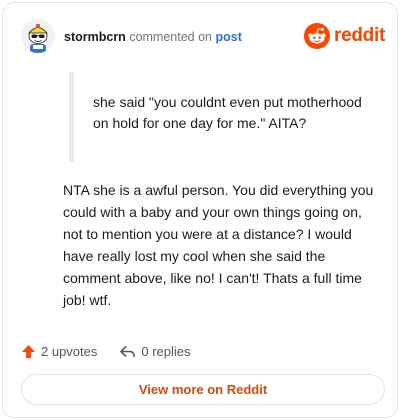 The width and height of the screenshot is (400, 420). I want to click on username: stormbcrn, so click(95, 37).